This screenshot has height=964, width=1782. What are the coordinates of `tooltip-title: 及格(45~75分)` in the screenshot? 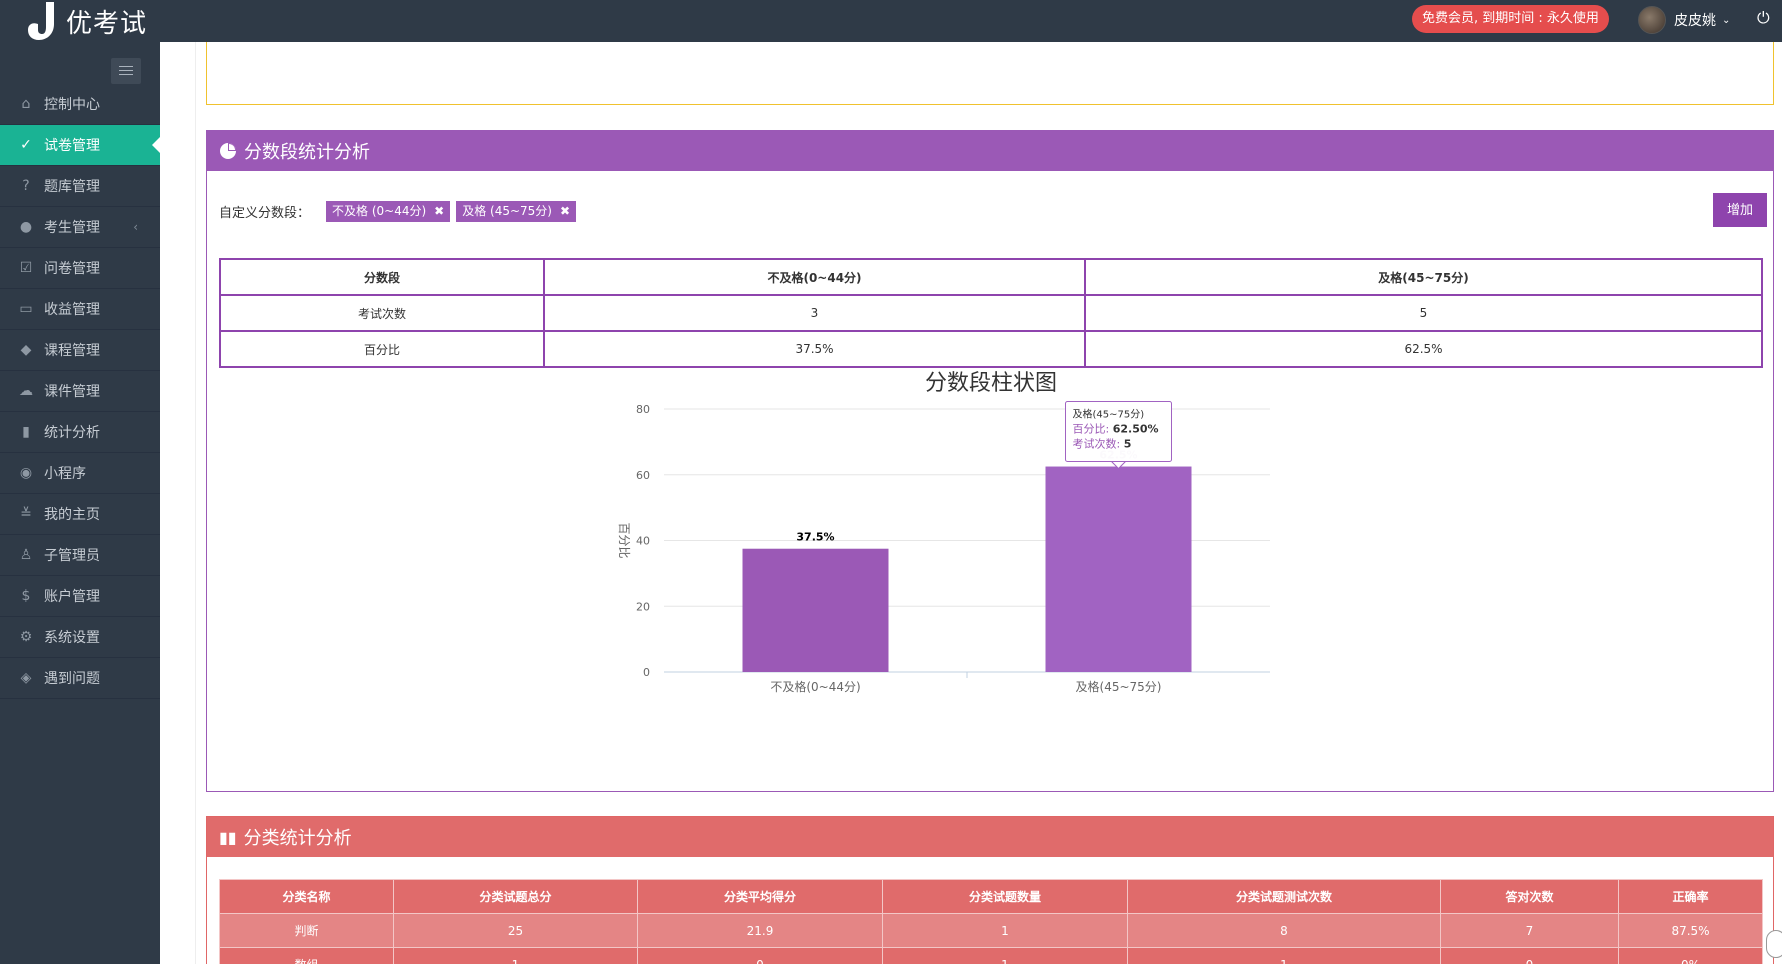 It's located at (1109, 414).